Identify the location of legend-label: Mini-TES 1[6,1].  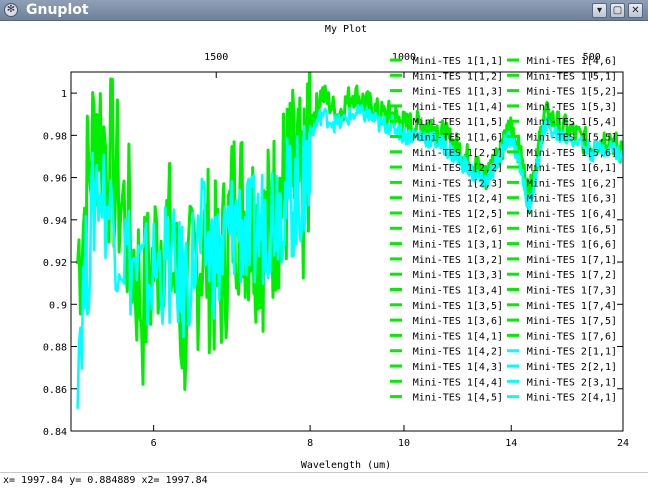
(572, 168).